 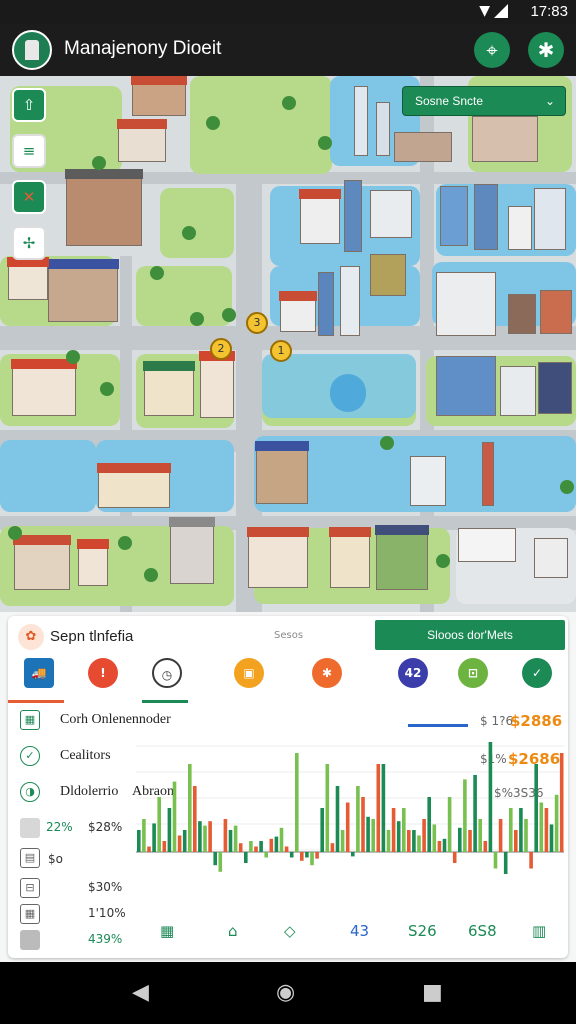 I want to click on tab-truck: 🚚, so click(x=39, y=673).